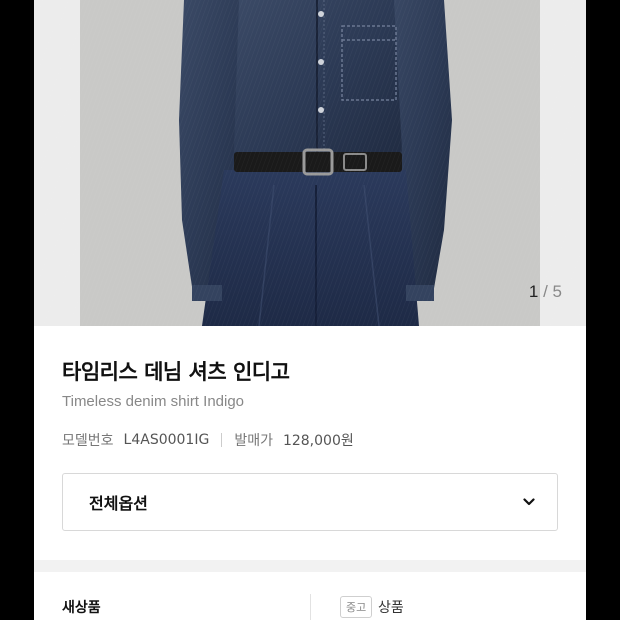 The width and height of the screenshot is (620, 620). What do you see at coordinates (310, 607) in the screenshot?
I see `tab-divider` at bounding box center [310, 607].